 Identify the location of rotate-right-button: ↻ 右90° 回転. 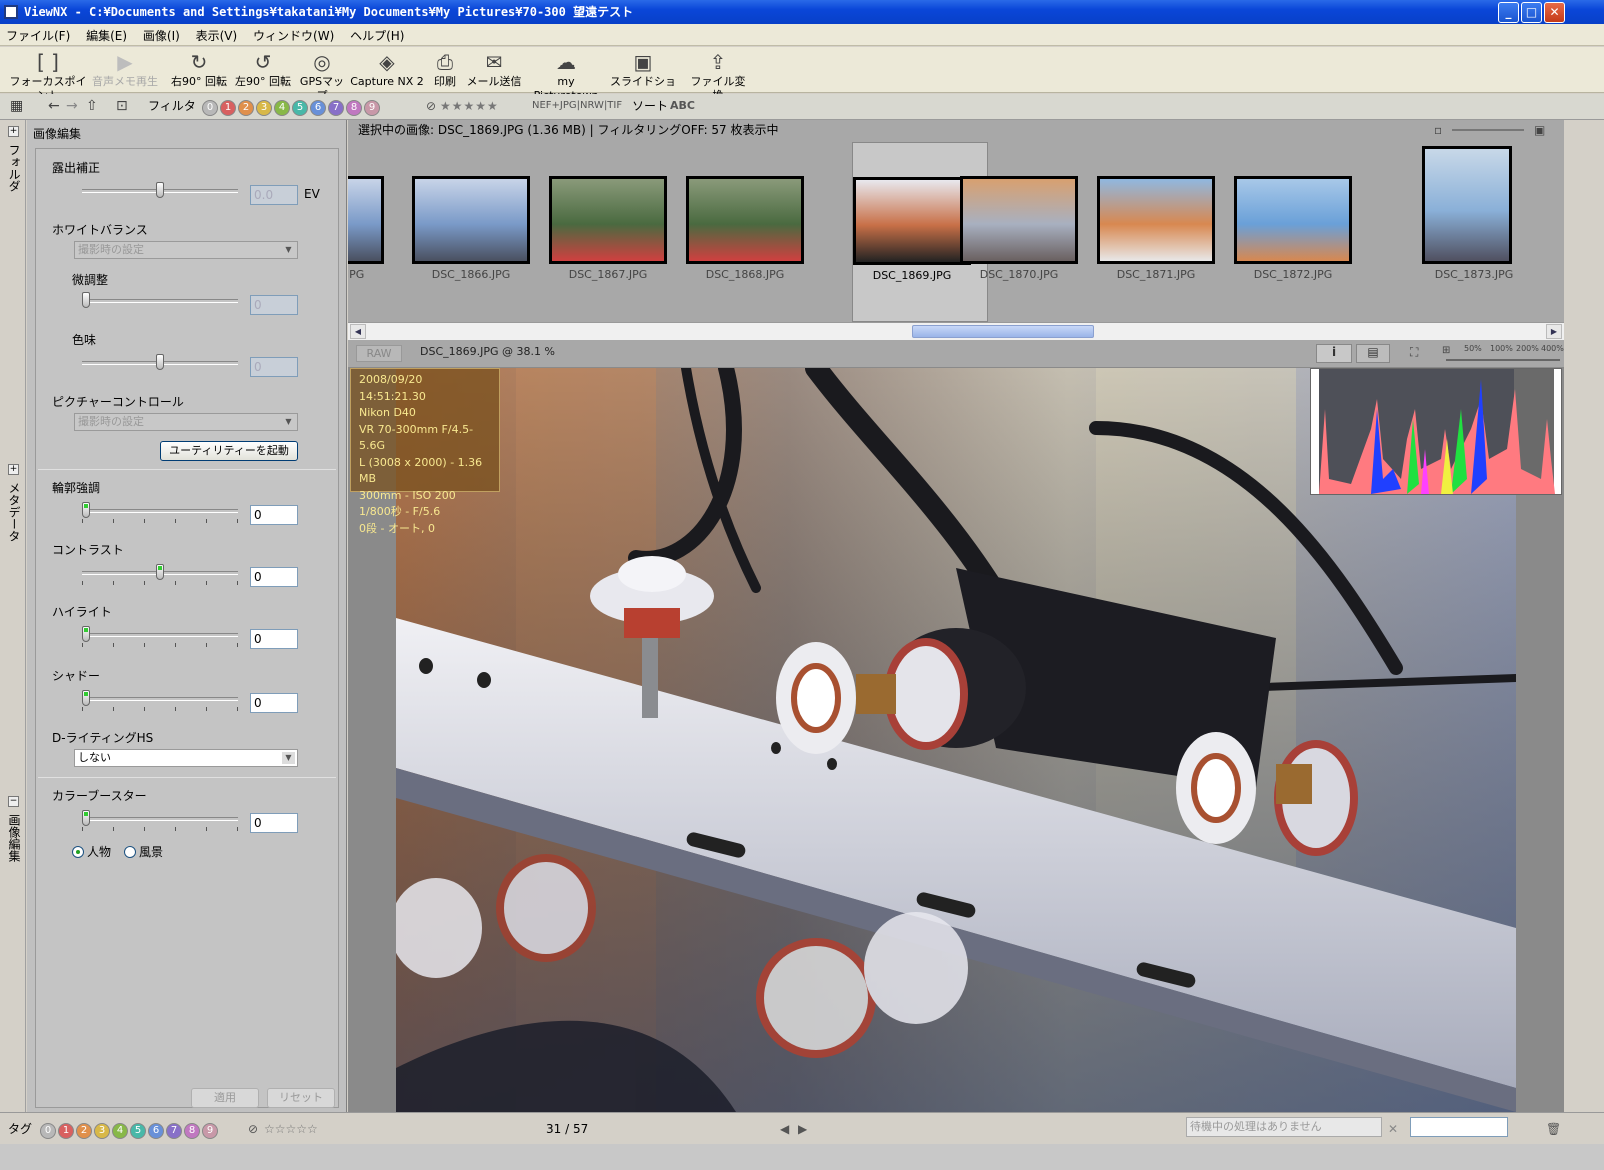
(199, 69).